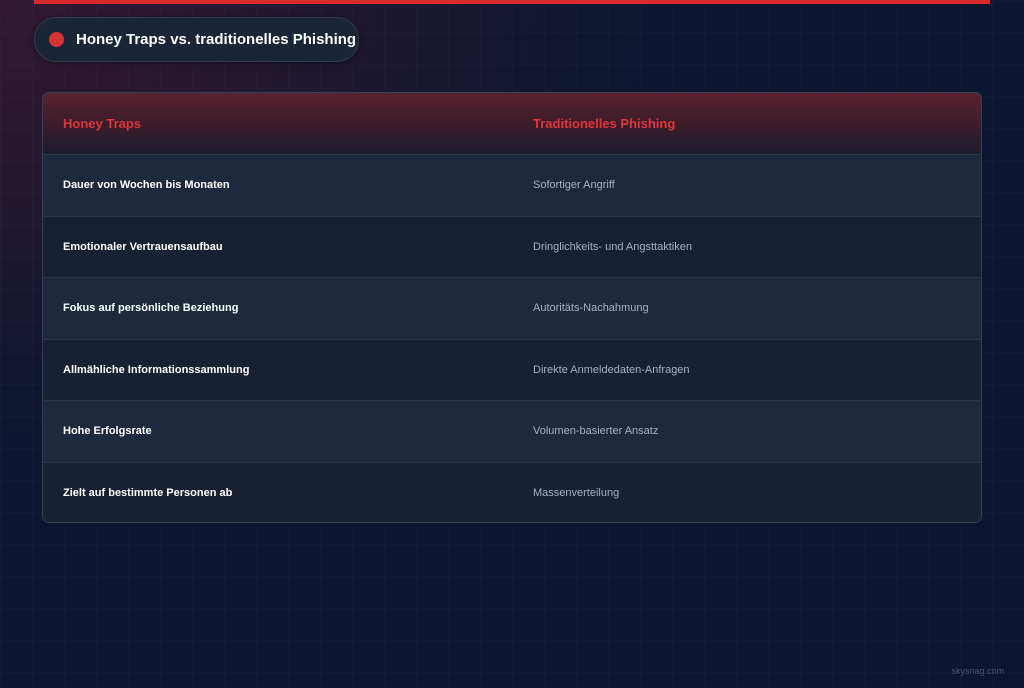 Image resolution: width=1024 pixels, height=688 pixels. Describe the element at coordinates (146, 185) in the screenshot. I see `cell-honey-traps: Dauer von Wochen bis Monaten` at that location.